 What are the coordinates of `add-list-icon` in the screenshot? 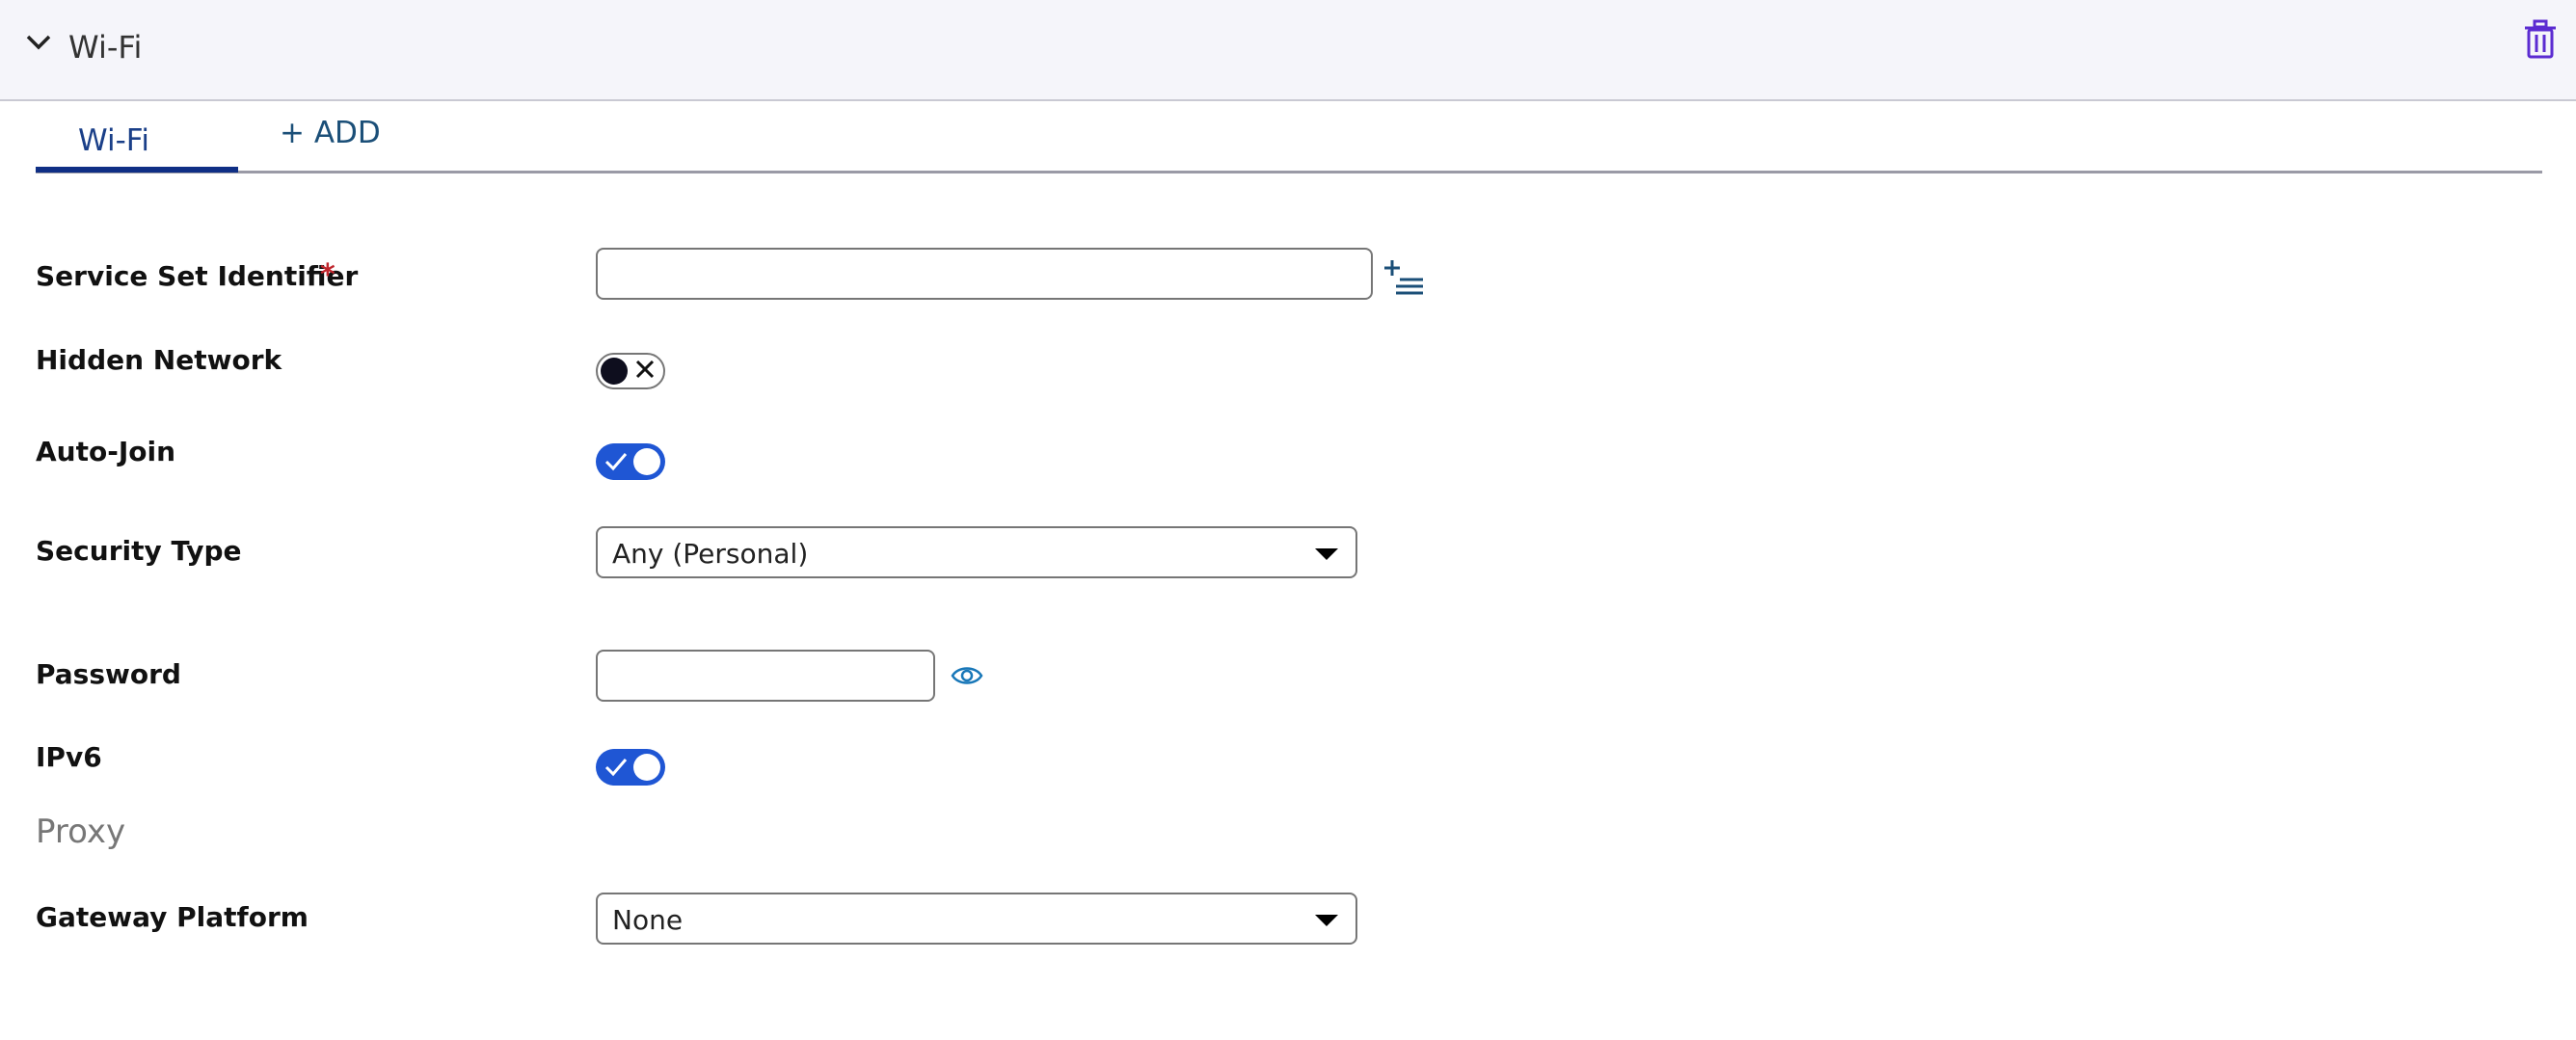 It's located at (1403, 277).